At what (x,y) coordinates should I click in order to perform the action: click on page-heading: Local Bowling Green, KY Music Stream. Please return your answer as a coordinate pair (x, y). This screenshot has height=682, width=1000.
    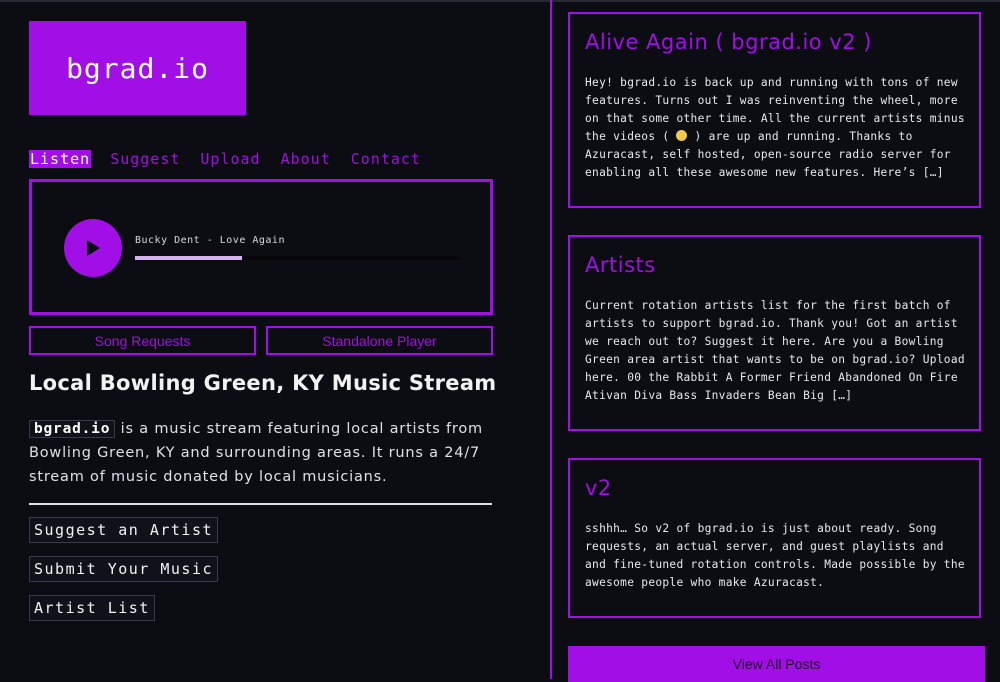
    Looking at the image, I should click on (263, 383).